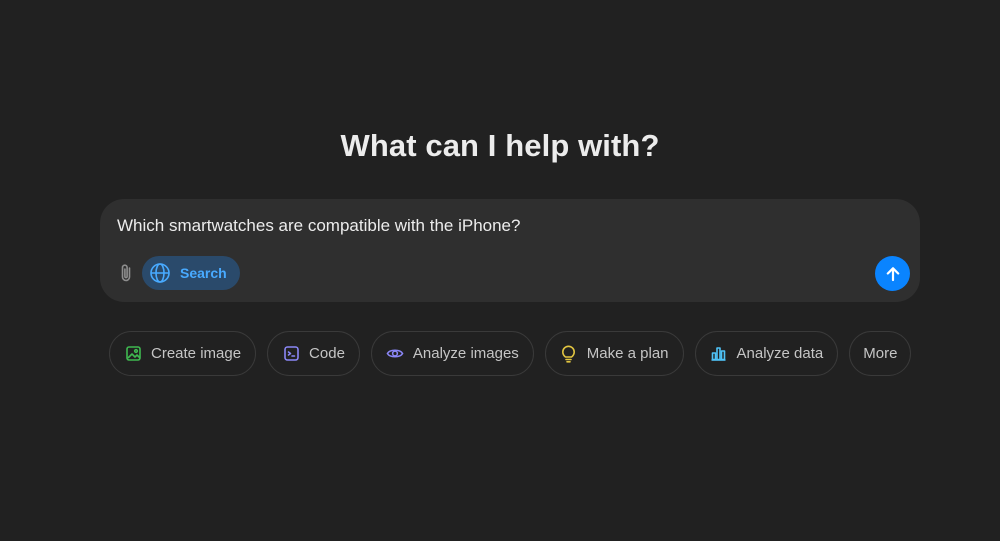 Image resolution: width=1000 pixels, height=541 pixels. Describe the element at coordinates (395, 354) in the screenshot. I see `eye-icon` at that location.